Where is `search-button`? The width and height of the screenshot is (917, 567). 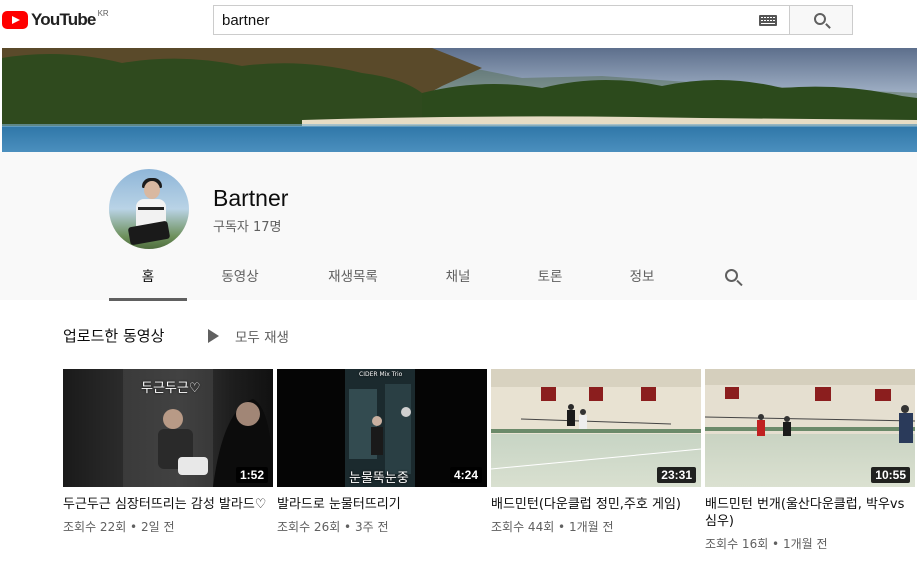
search-button is located at coordinates (821, 20).